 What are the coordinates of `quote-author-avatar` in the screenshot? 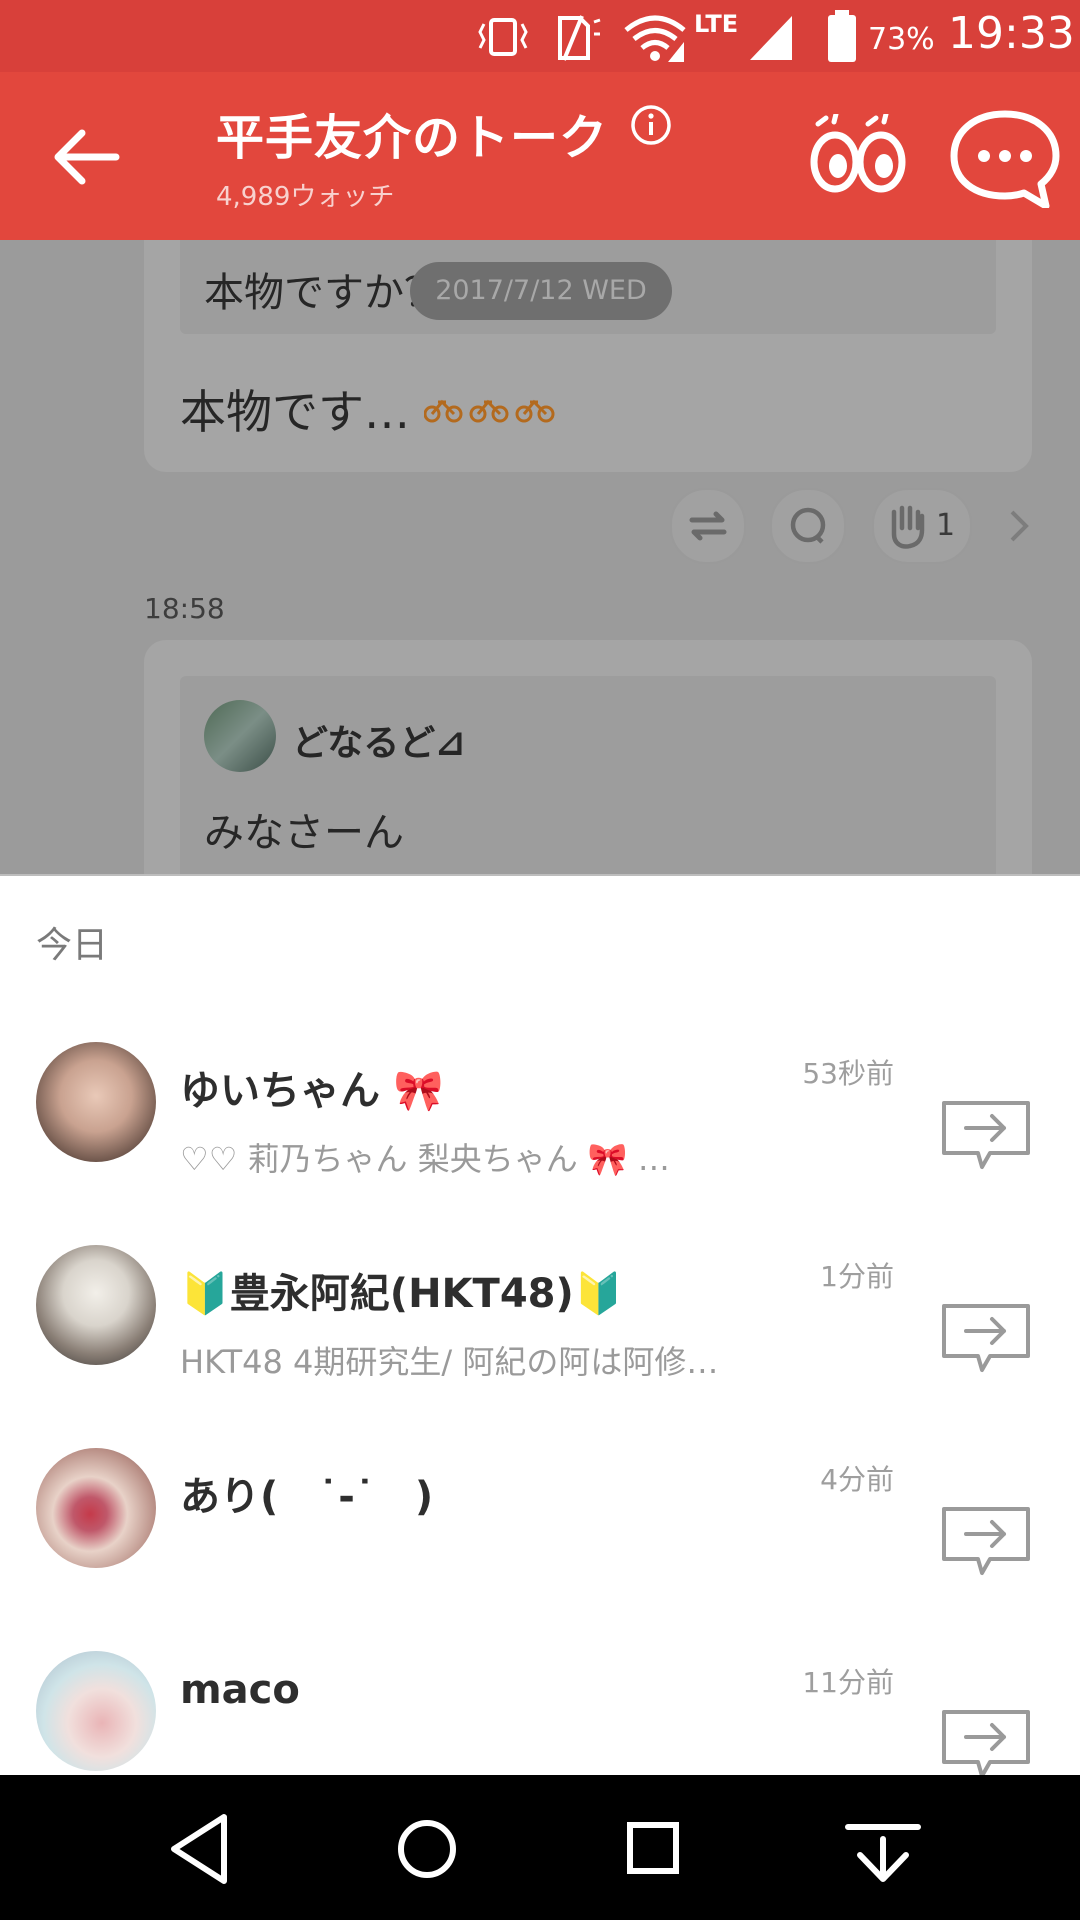 It's located at (240, 736).